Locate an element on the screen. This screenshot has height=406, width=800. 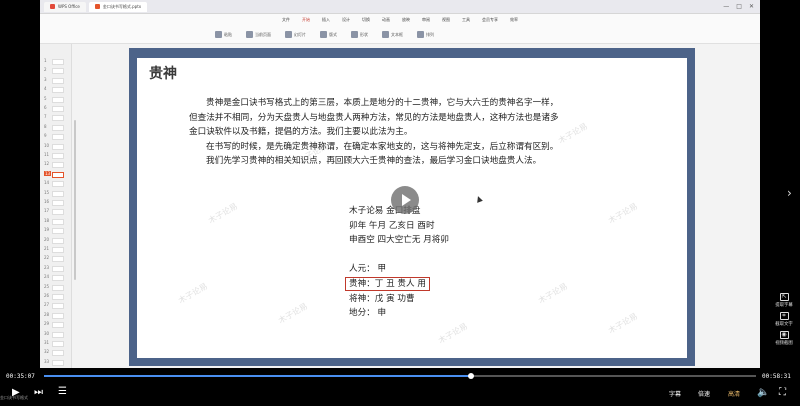
menu-file: 文件 is located at coordinates (286, 20).